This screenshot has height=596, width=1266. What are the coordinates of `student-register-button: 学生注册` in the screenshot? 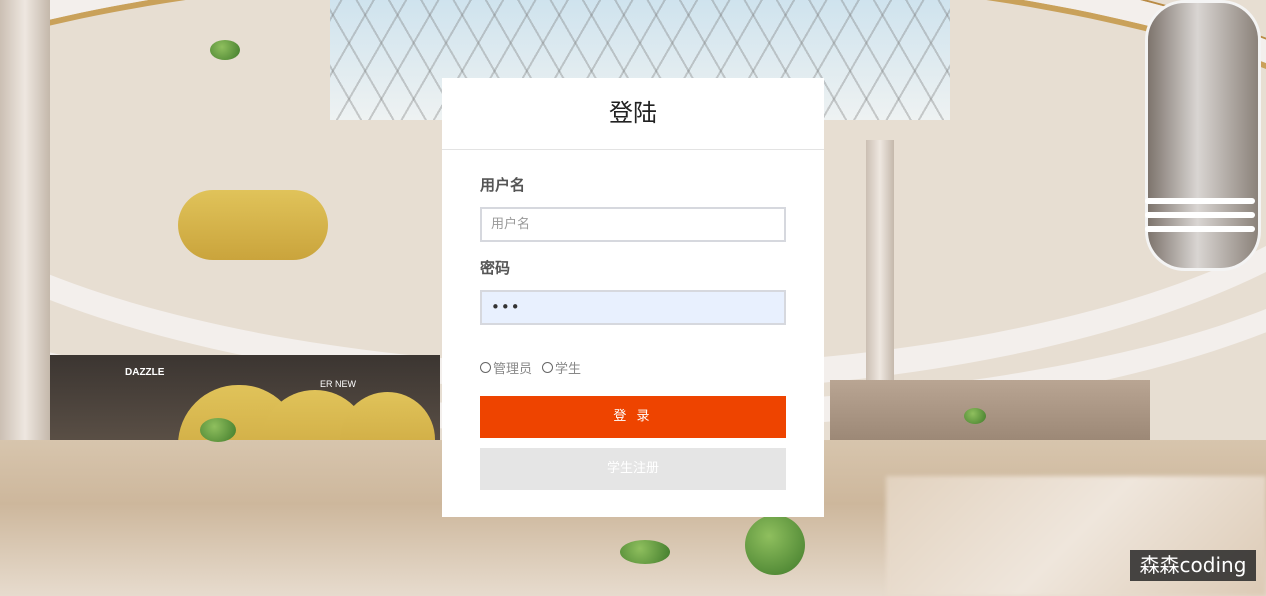 It's located at (633, 469).